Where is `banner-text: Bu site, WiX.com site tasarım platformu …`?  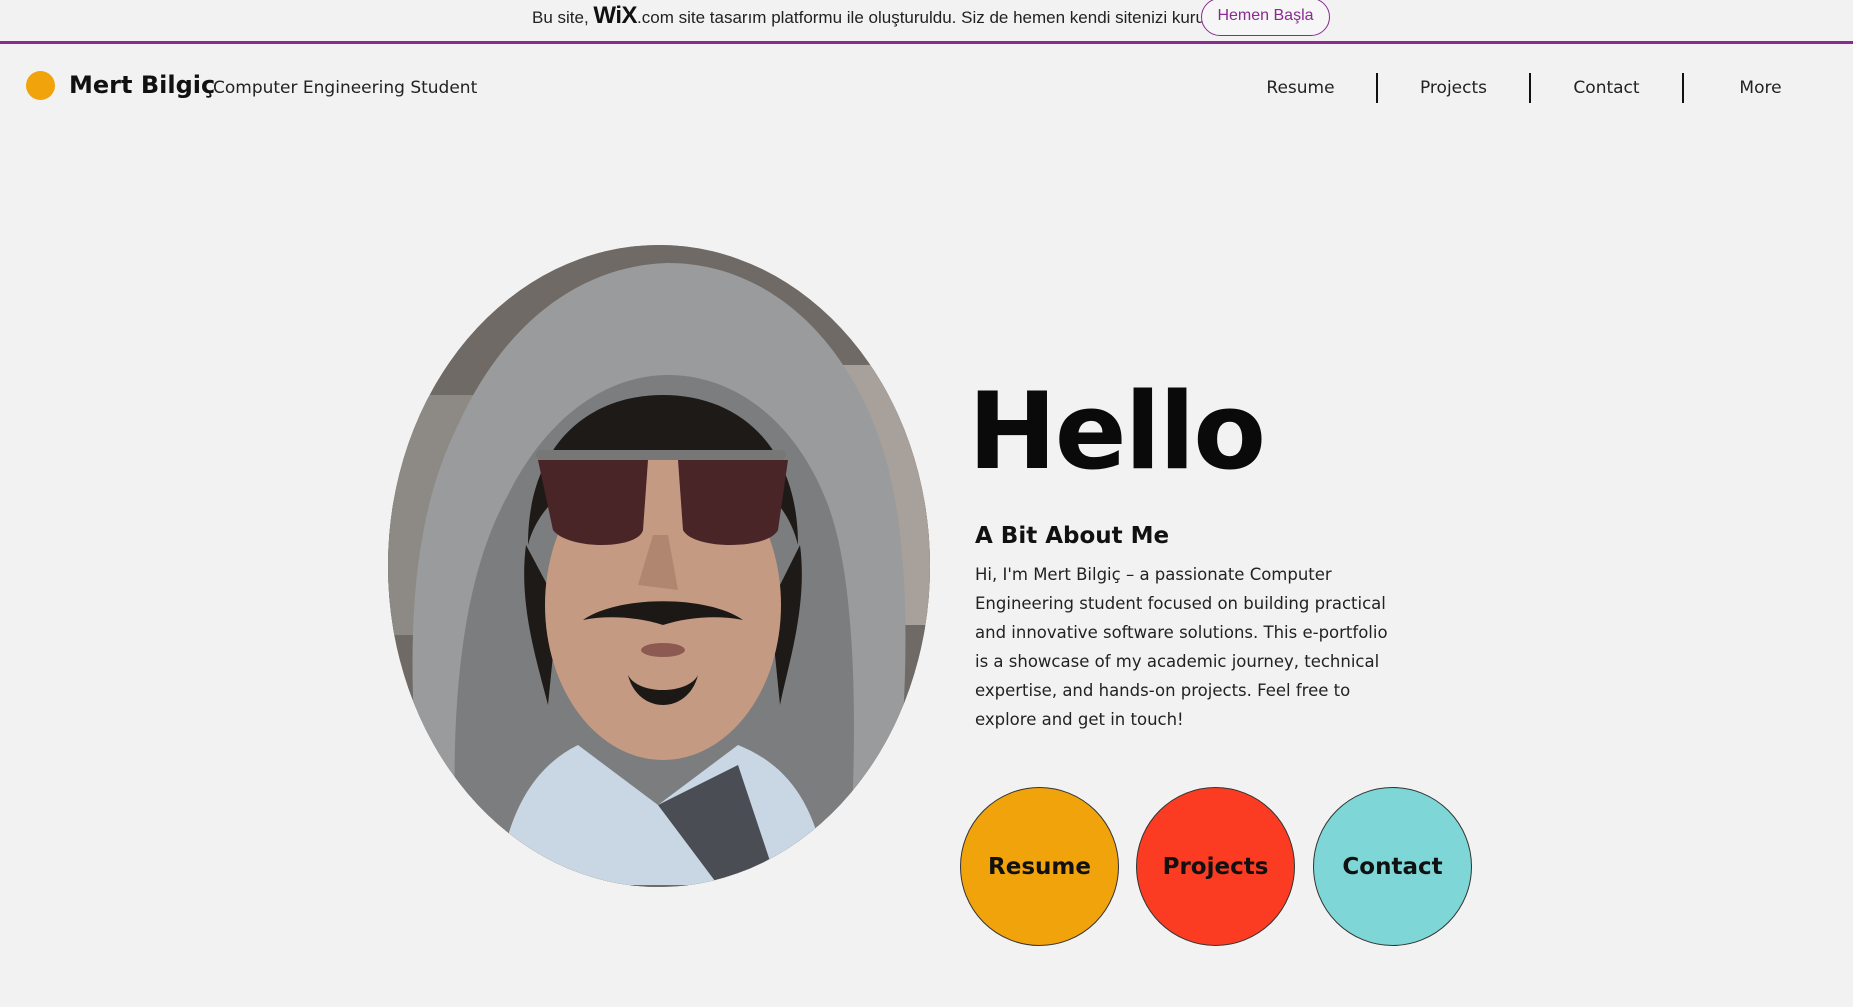
banner-text: Bu site, WiX.com site tasarım platformu … is located at coordinates (876, 15).